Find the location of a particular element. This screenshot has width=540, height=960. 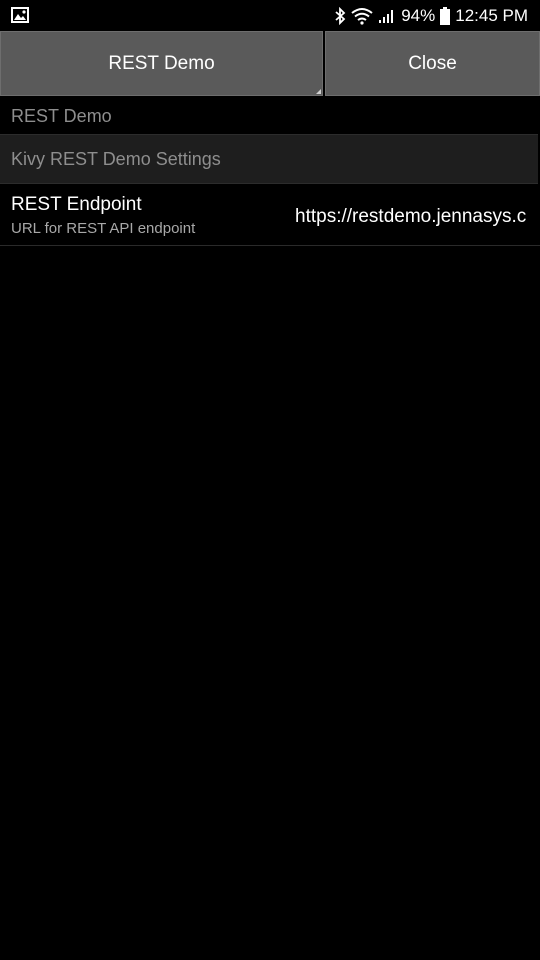

menu-item-label: REST Demo is located at coordinates (61, 115).